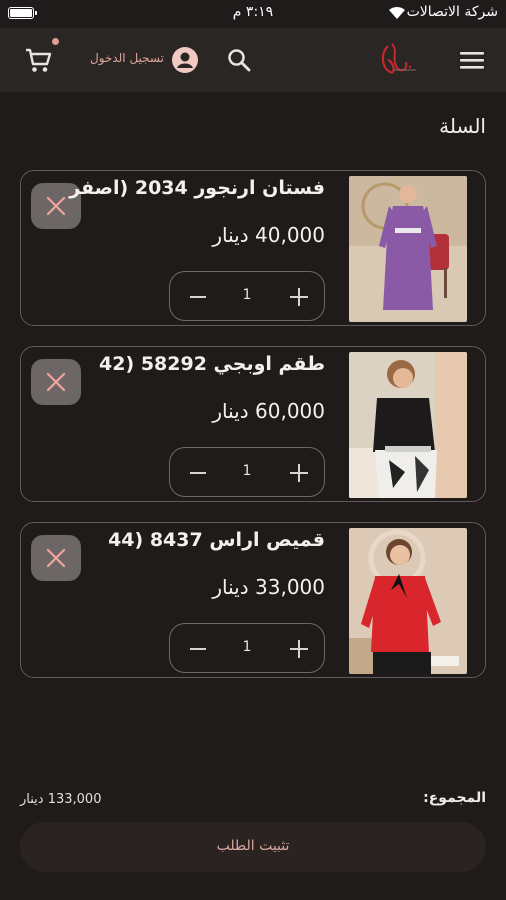 This screenshot has width=506, height=900. Describe the element at coordinates (253, 60) in the screenshot. I see `app-bar: تسجيل الدخول` at that location.